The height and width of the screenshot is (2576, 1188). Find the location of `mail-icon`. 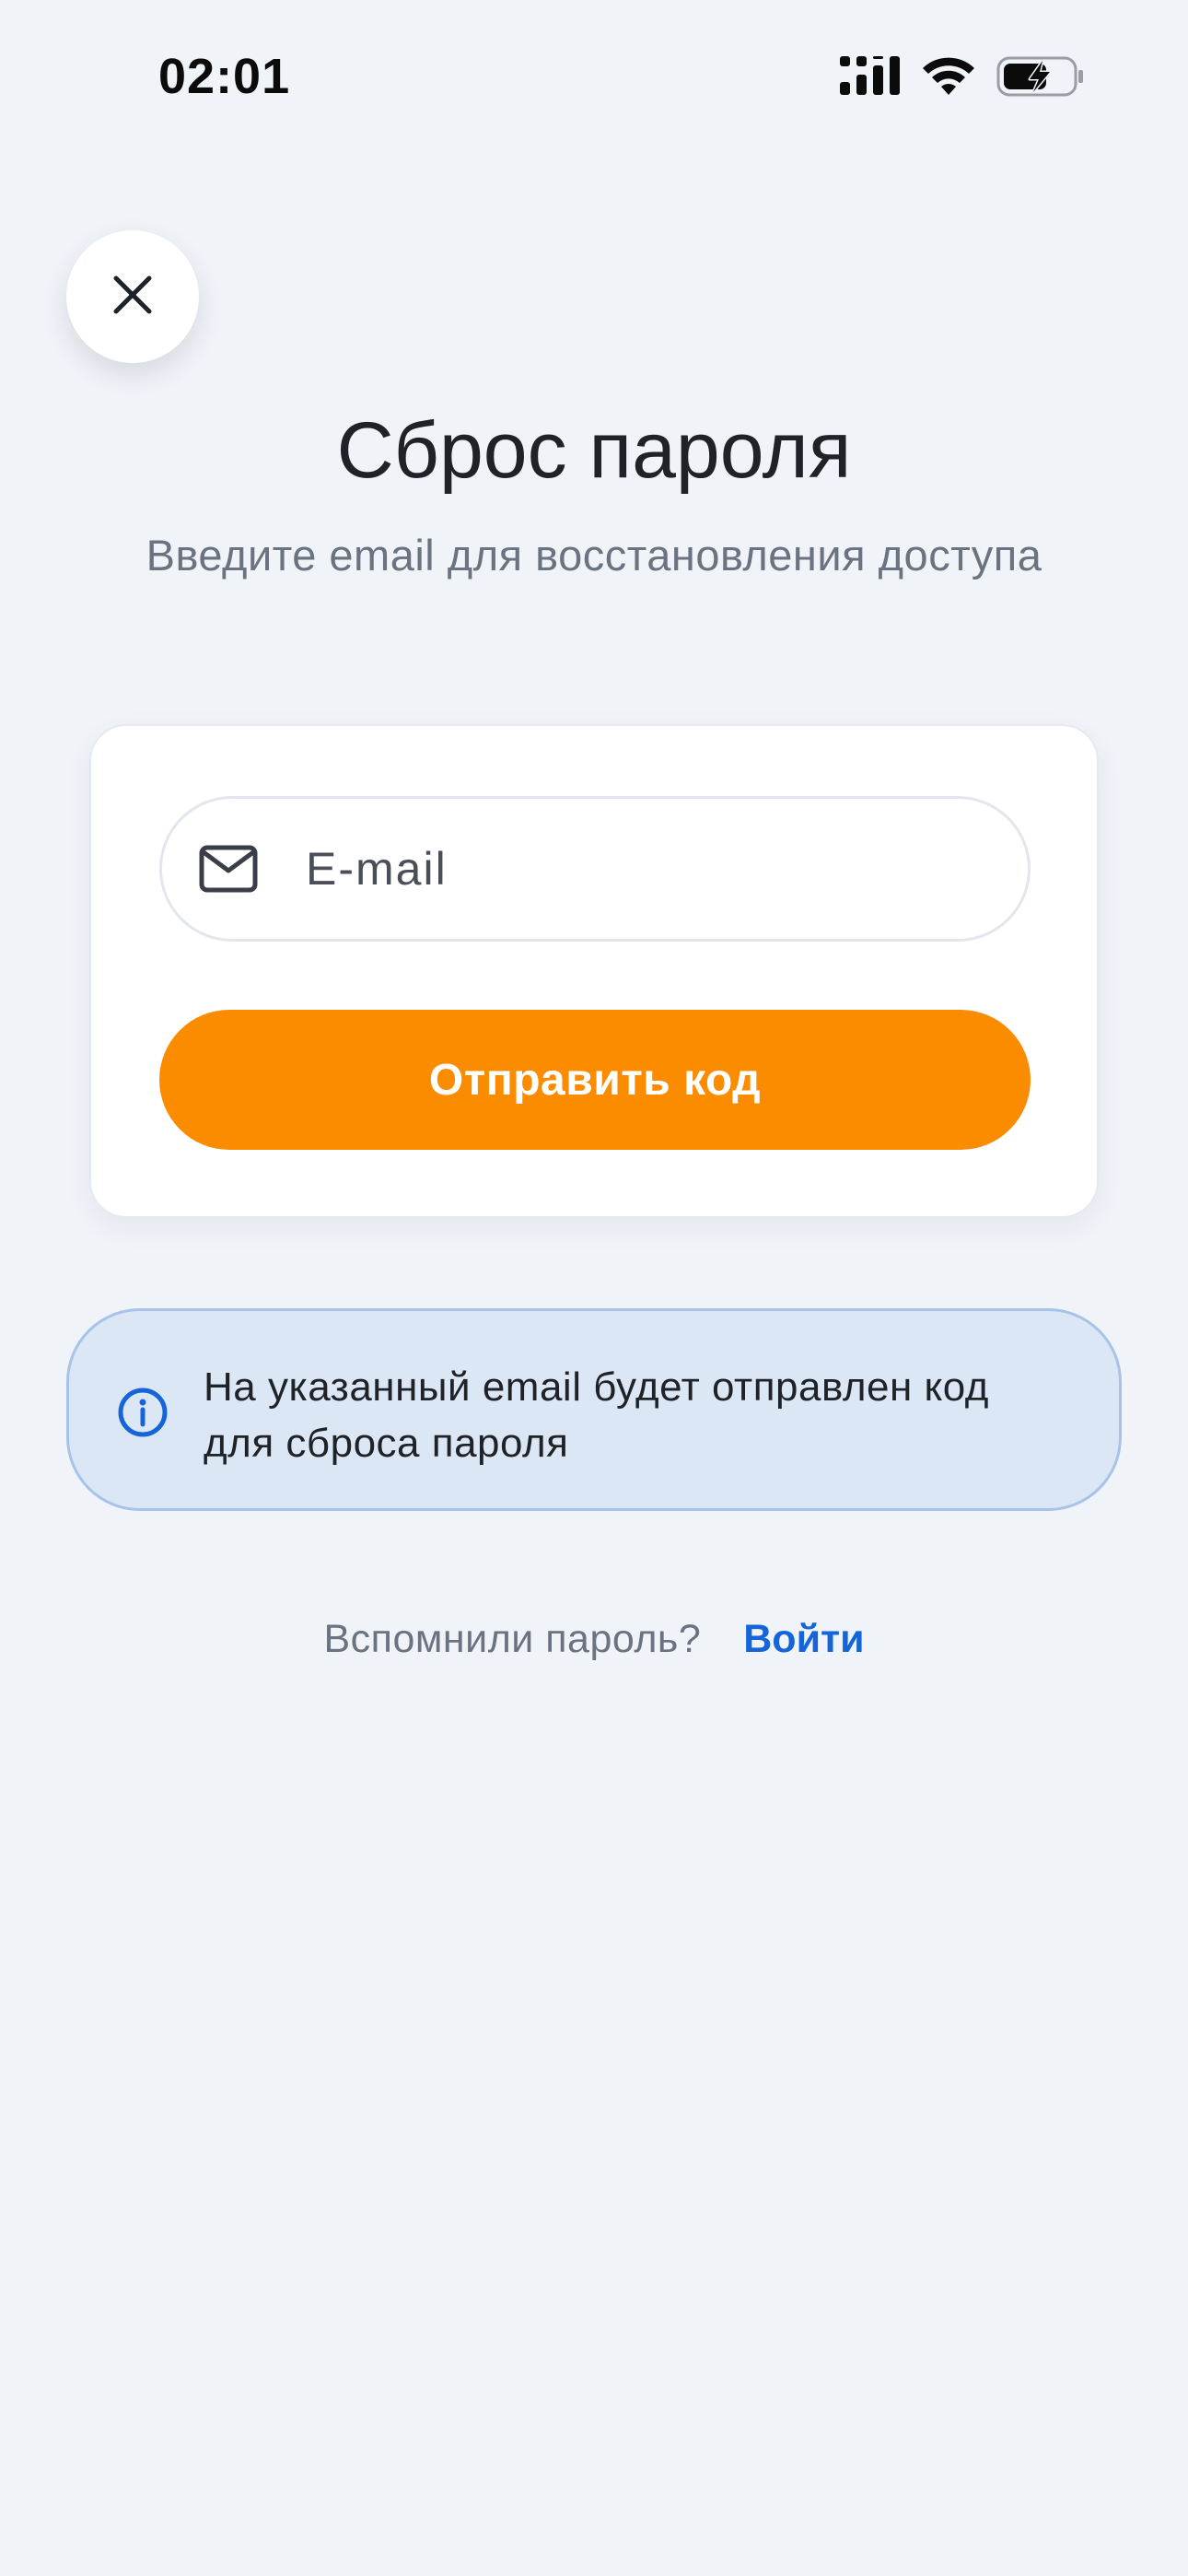

mail-icon is located at coordinates (228, 868).